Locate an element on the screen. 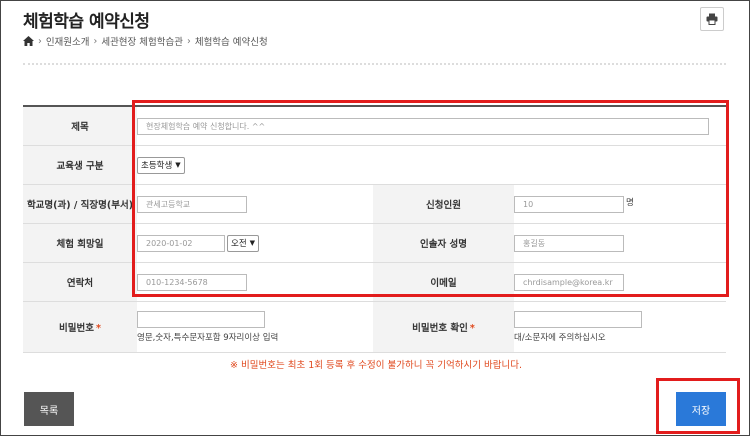  subject-input: 현장체험학습 예약 신청합니다. ^^ is located at coordinates (423, 126).